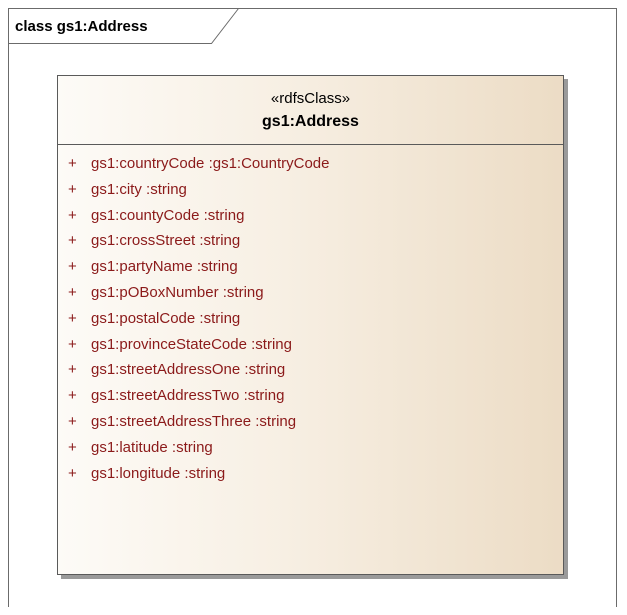  Describe the element at coordinates (145, 215) in the screenshot. I see `attribute-name: gs1:countyCode` at that location.